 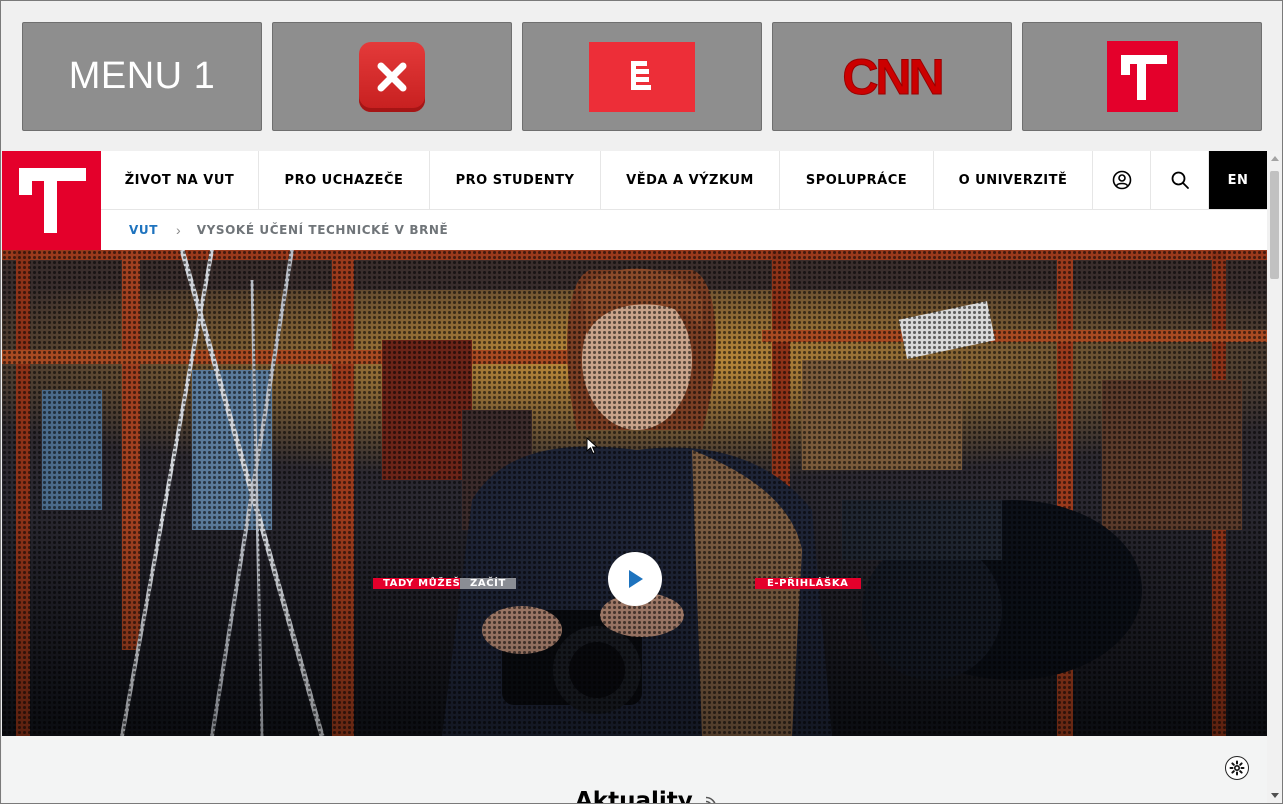 What do you see at coordinates (344, 180) in the screenshot?
I see `nav-item-pro-uchazece: PRO UCHAZEČE` at bounding box center [344, 180].